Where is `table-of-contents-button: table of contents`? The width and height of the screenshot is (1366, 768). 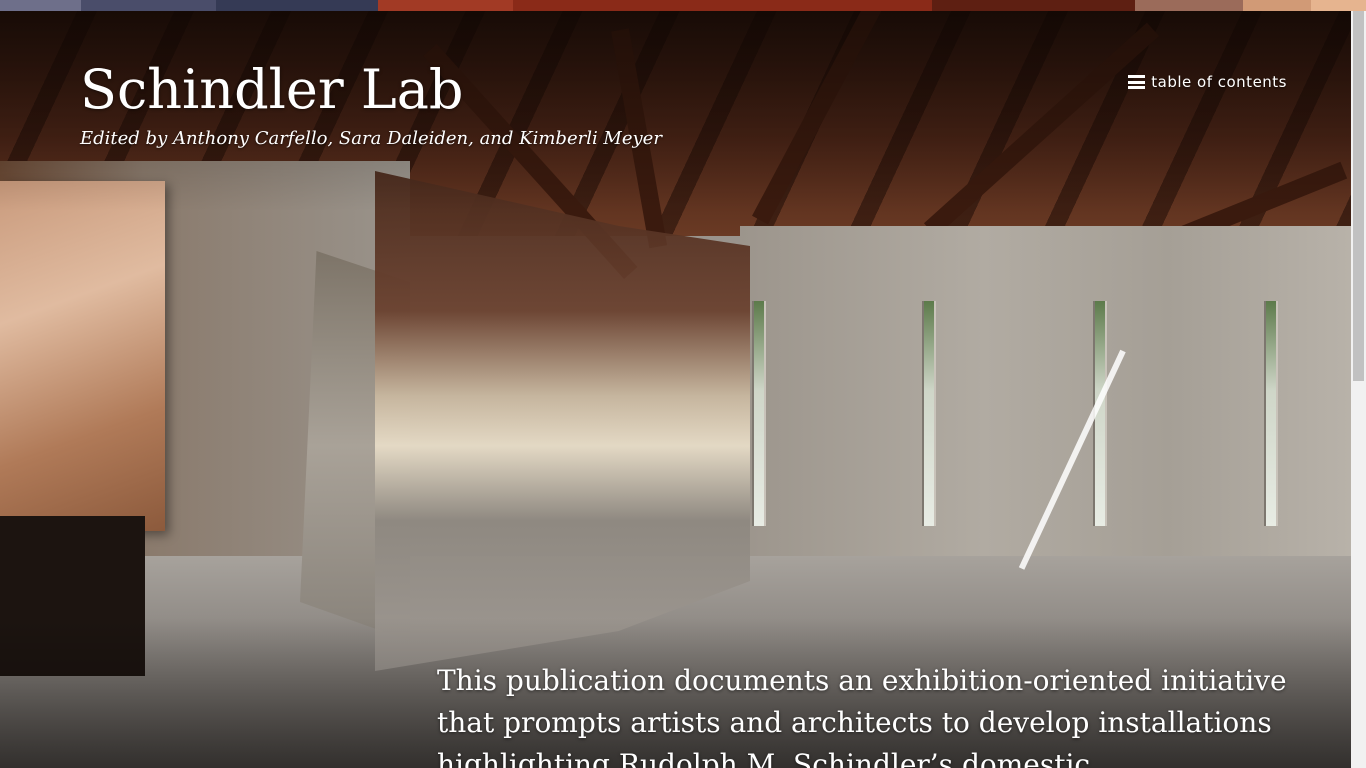 table-of-contents-button: table of contents is located at coordinates (1207, 82).